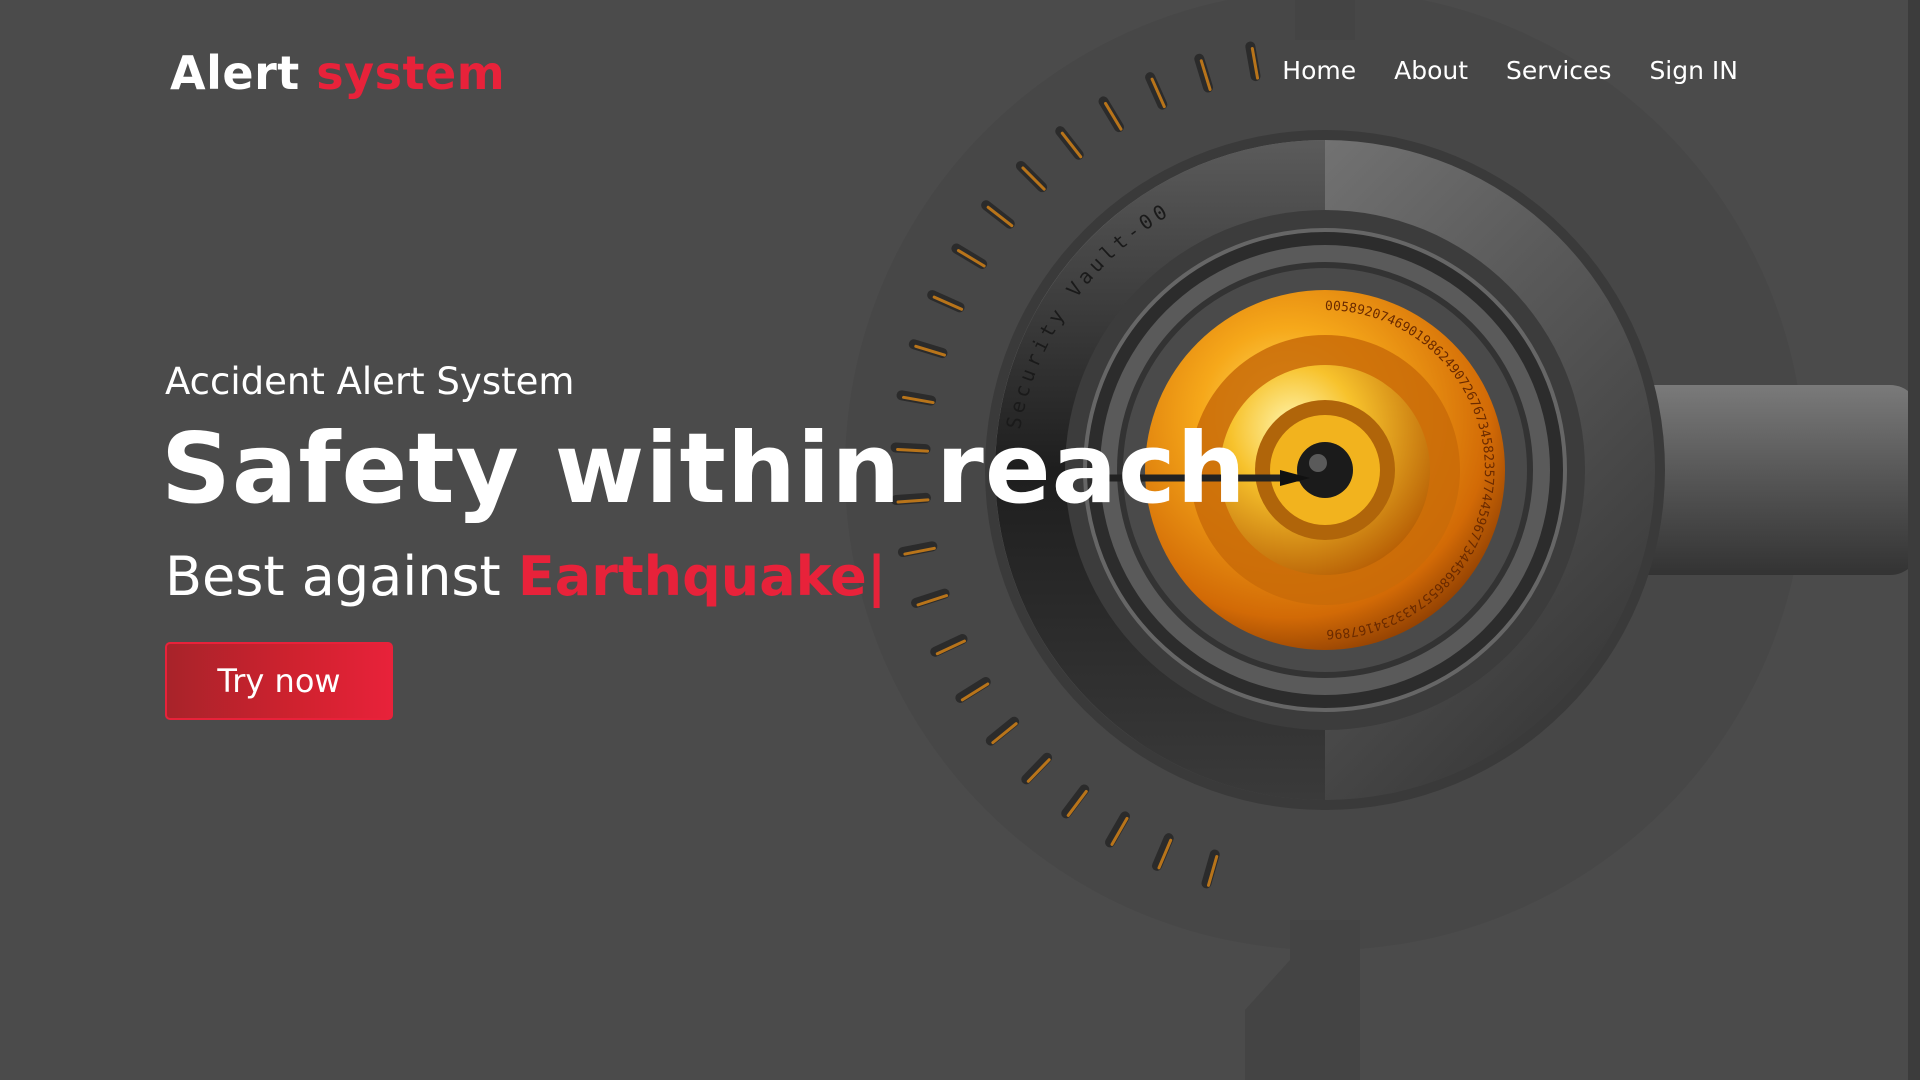  What do you see at coordinates (333, 576) in the screenshot?
I see `hero-subtitle-prefix: Best against` at bounding box center [333, 576].